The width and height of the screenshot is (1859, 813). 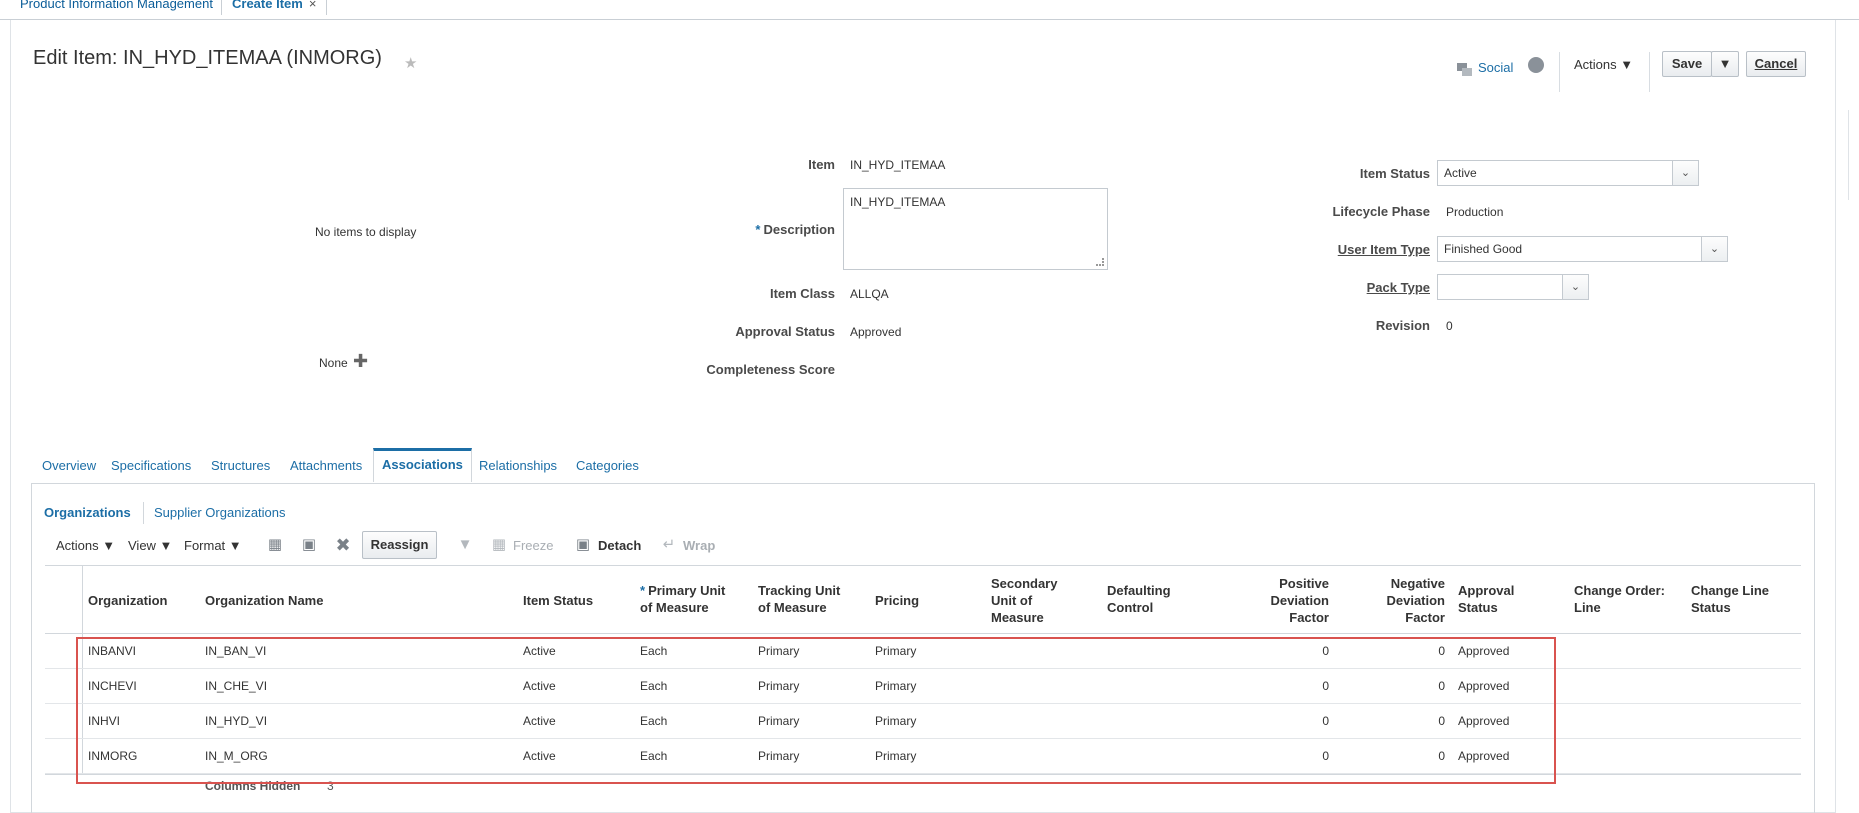 What do you see at coordinates (309, 545) in the screenshot?
I see `add-row-icon: ▣` at bounding box center [309, 545].